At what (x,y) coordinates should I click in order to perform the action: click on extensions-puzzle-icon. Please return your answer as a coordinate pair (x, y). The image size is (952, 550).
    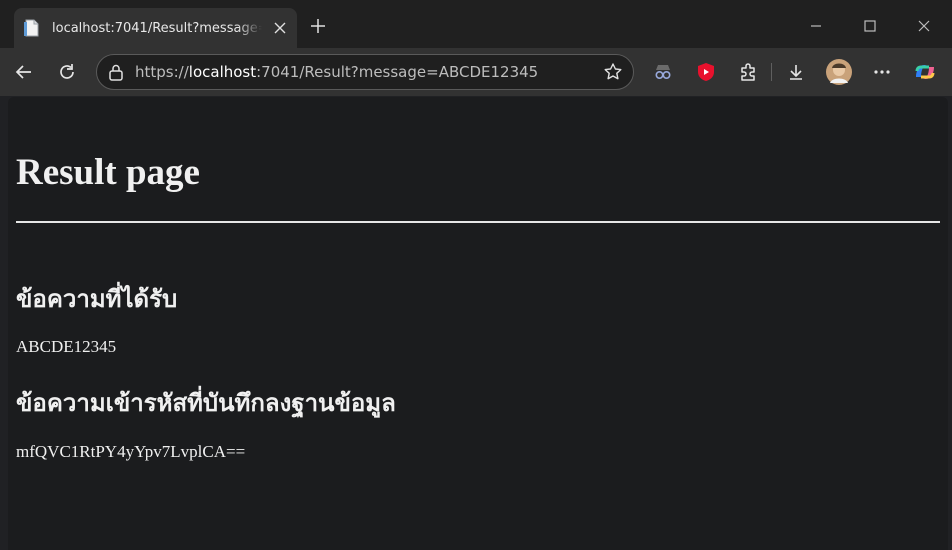
    Looking at the image, I should click on (748, 72).